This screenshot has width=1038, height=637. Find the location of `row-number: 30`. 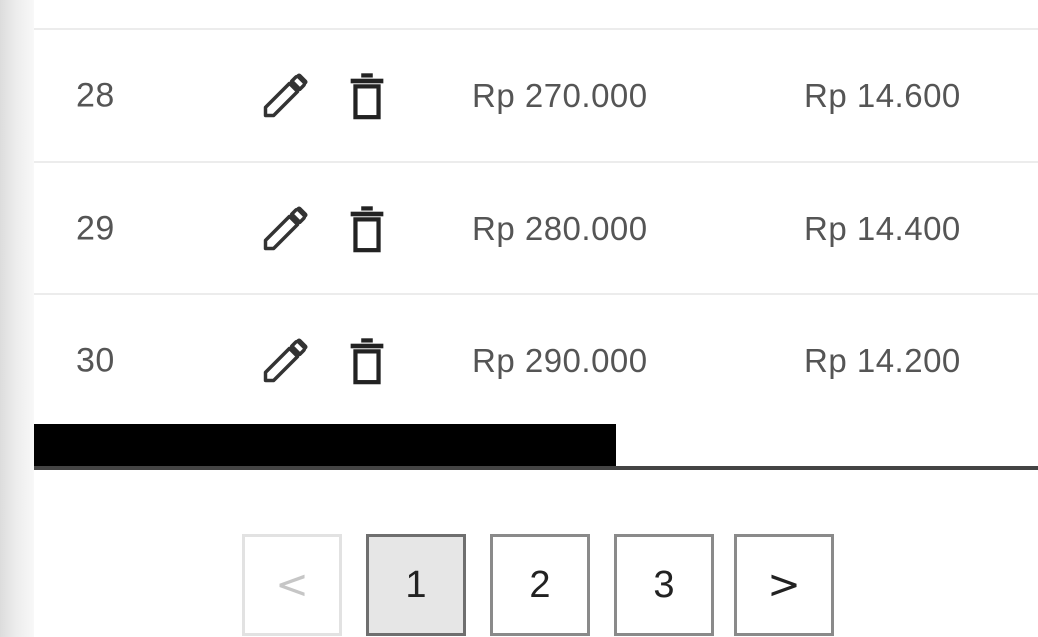

row-number: 30 is located at coordinates (95, 360).